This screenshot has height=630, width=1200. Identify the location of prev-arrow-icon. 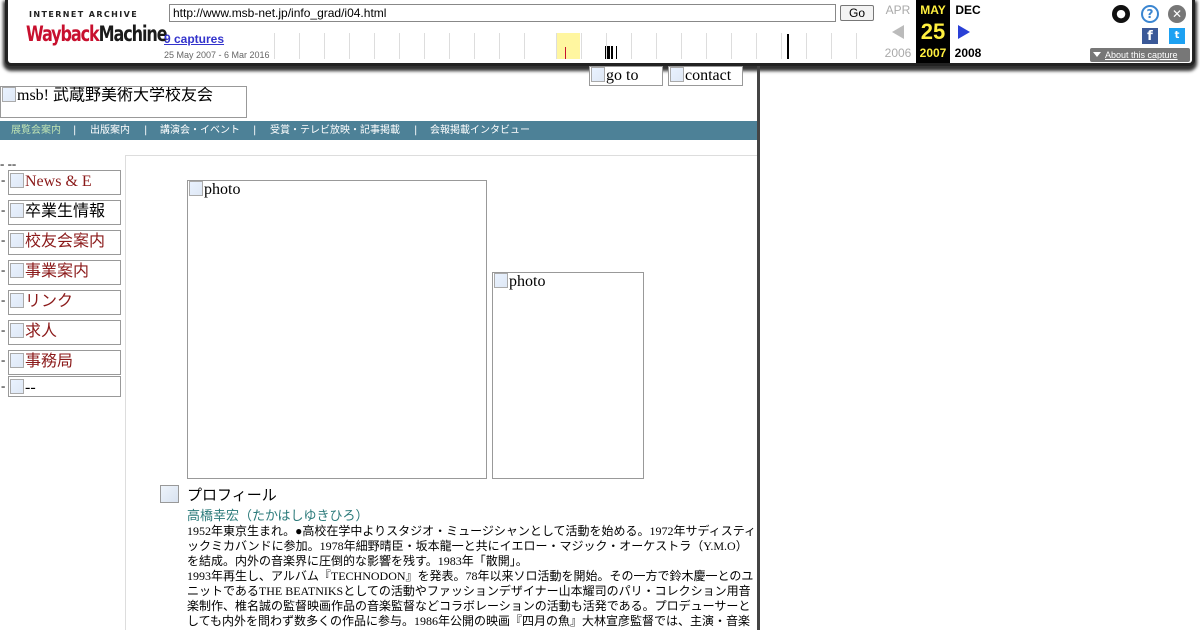
(898, 32).